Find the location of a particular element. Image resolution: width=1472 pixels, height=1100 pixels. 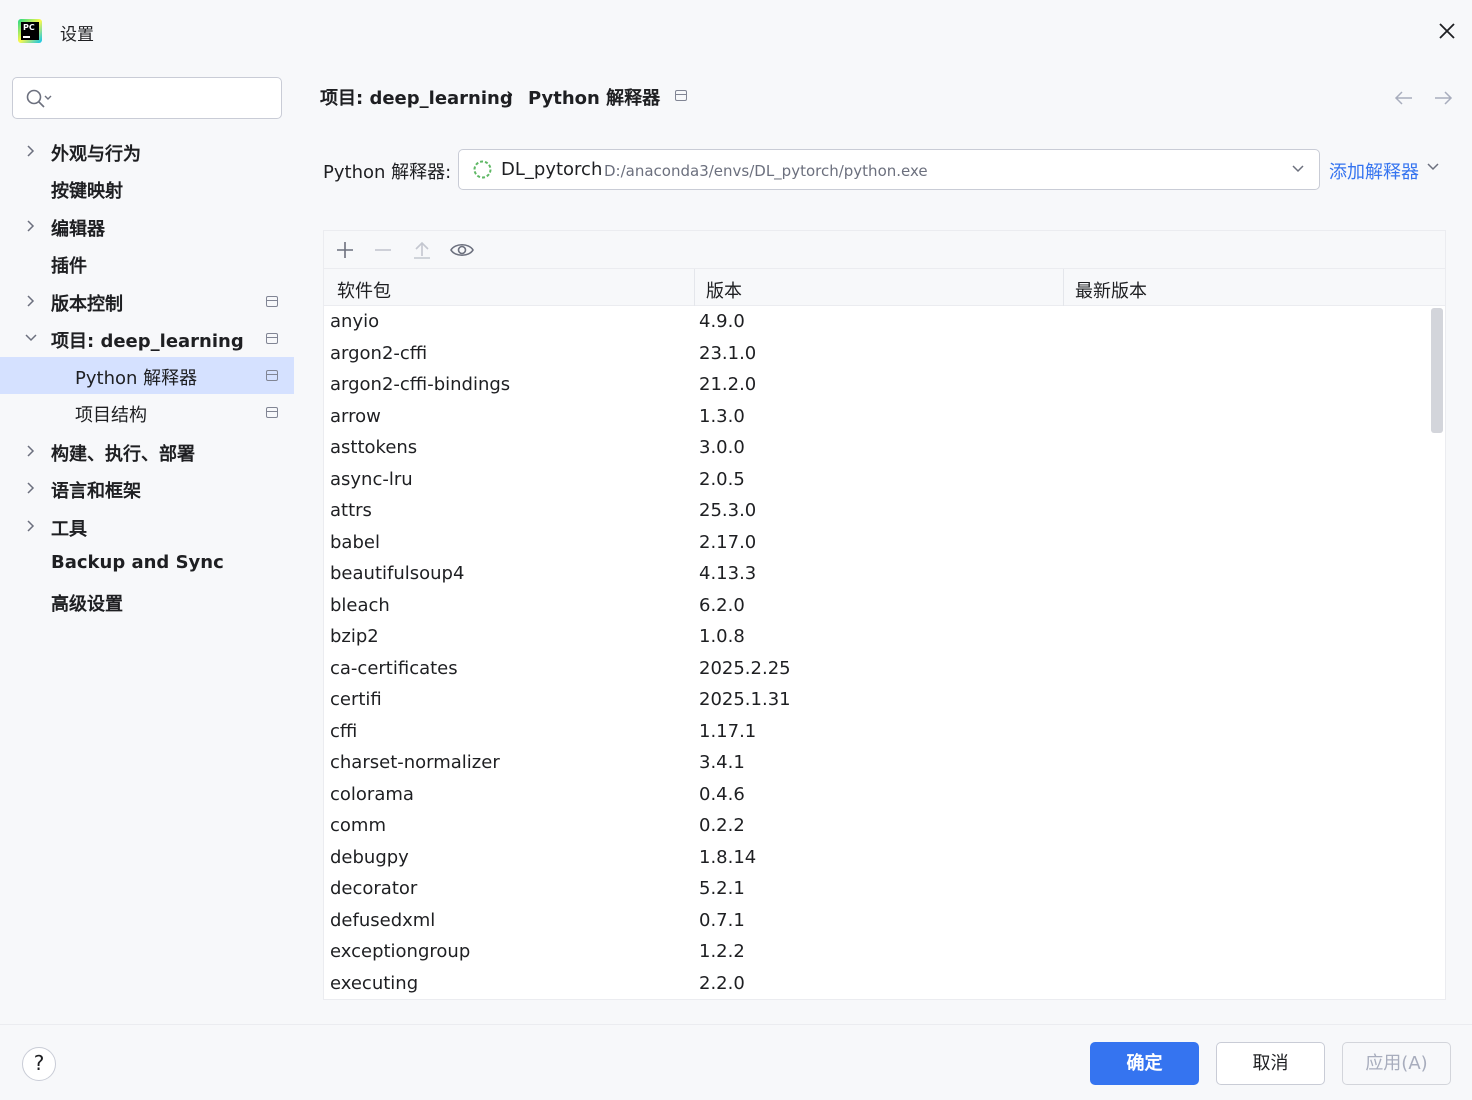

sidebar-item: 语言和框架 is located at coordinates (147, 488).